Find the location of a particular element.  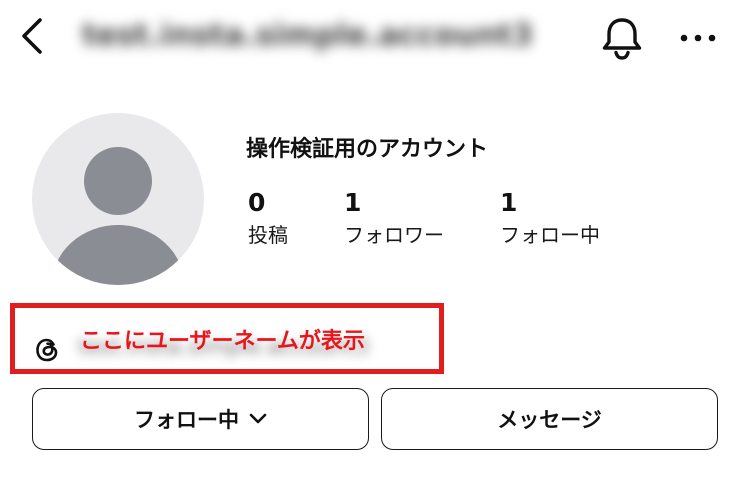

following-count: 1 is located at coordinates (509, 202).